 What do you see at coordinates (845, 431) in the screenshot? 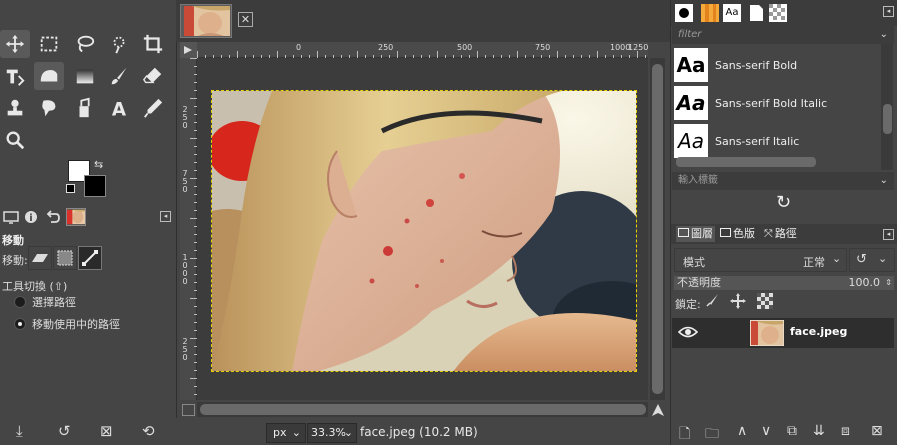
I see `add-mask-icon: ⧈` at bounding box center [845, 431].